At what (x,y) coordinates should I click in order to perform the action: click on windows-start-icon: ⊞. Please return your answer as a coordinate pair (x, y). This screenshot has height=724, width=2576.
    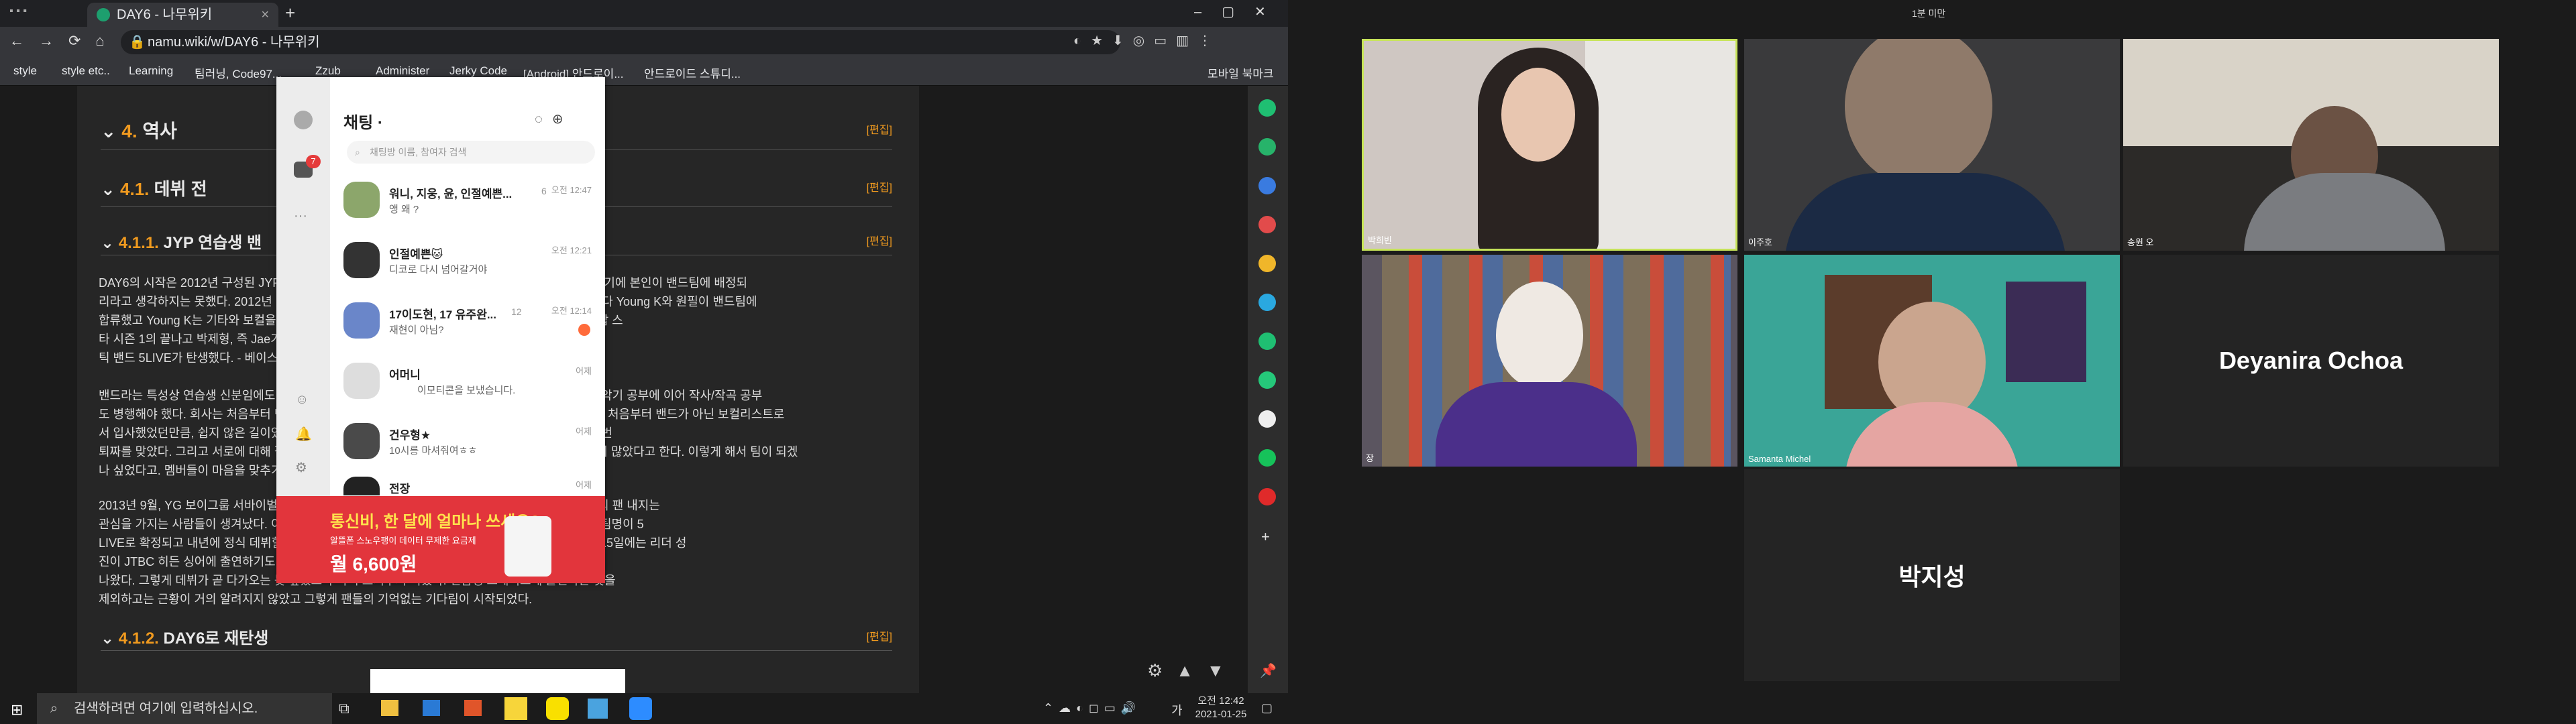
    Looking at the image, I should click on (17, 710).